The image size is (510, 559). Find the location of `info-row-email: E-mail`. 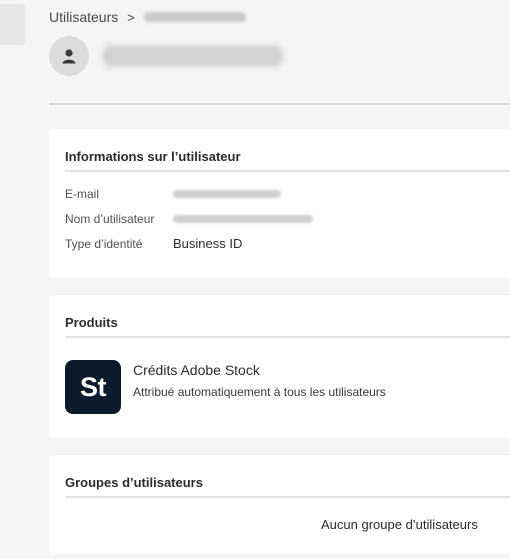

info-row-email: E-mail is located at coordinates (173, 194).